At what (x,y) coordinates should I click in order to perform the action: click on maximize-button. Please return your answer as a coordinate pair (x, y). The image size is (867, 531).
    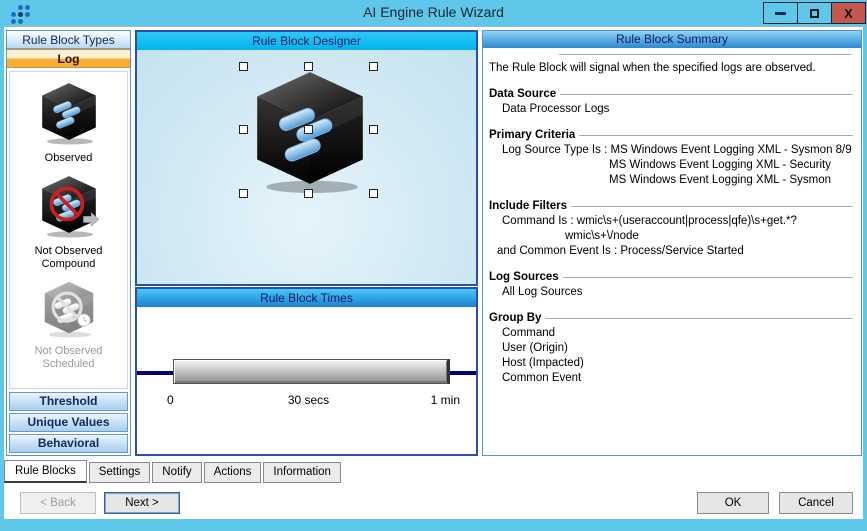
    Looking at the image, I should click on (814, 13).